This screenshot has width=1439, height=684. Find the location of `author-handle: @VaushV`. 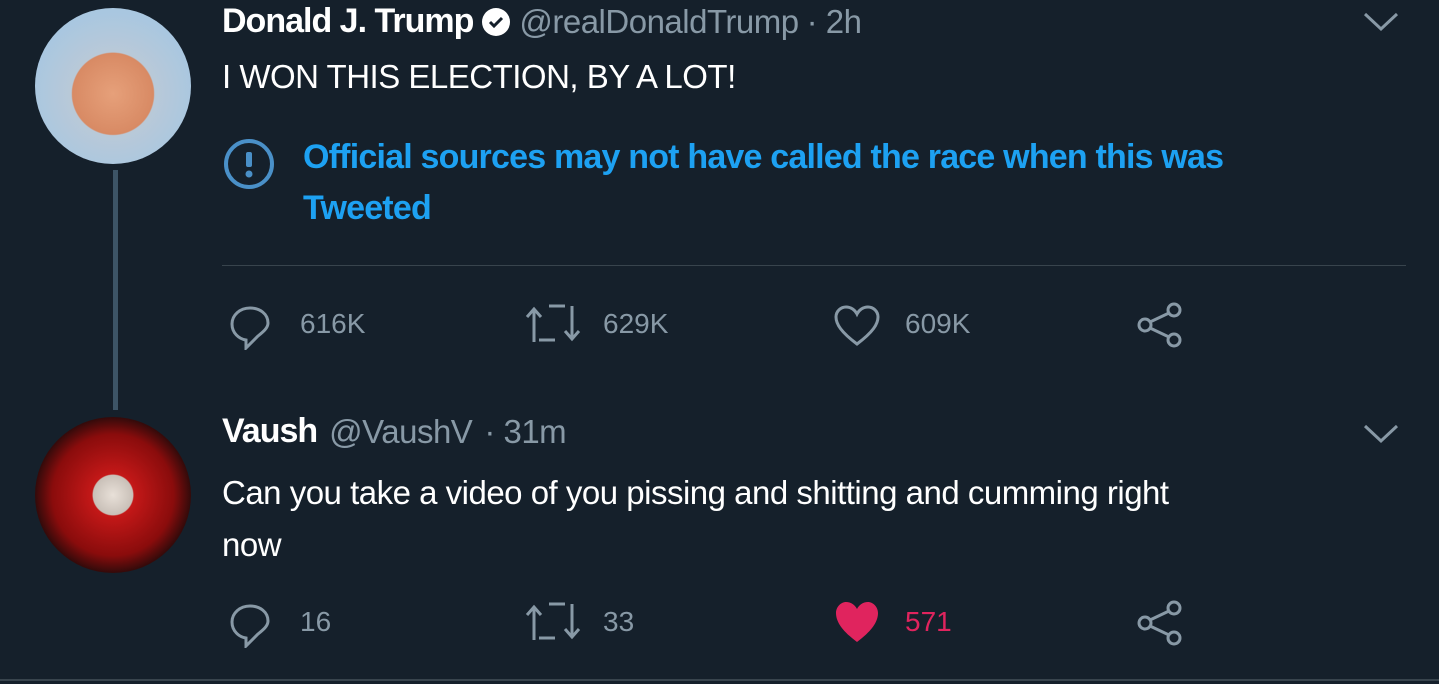

author-handle: @VaushV is located at coordinates (401, 432).